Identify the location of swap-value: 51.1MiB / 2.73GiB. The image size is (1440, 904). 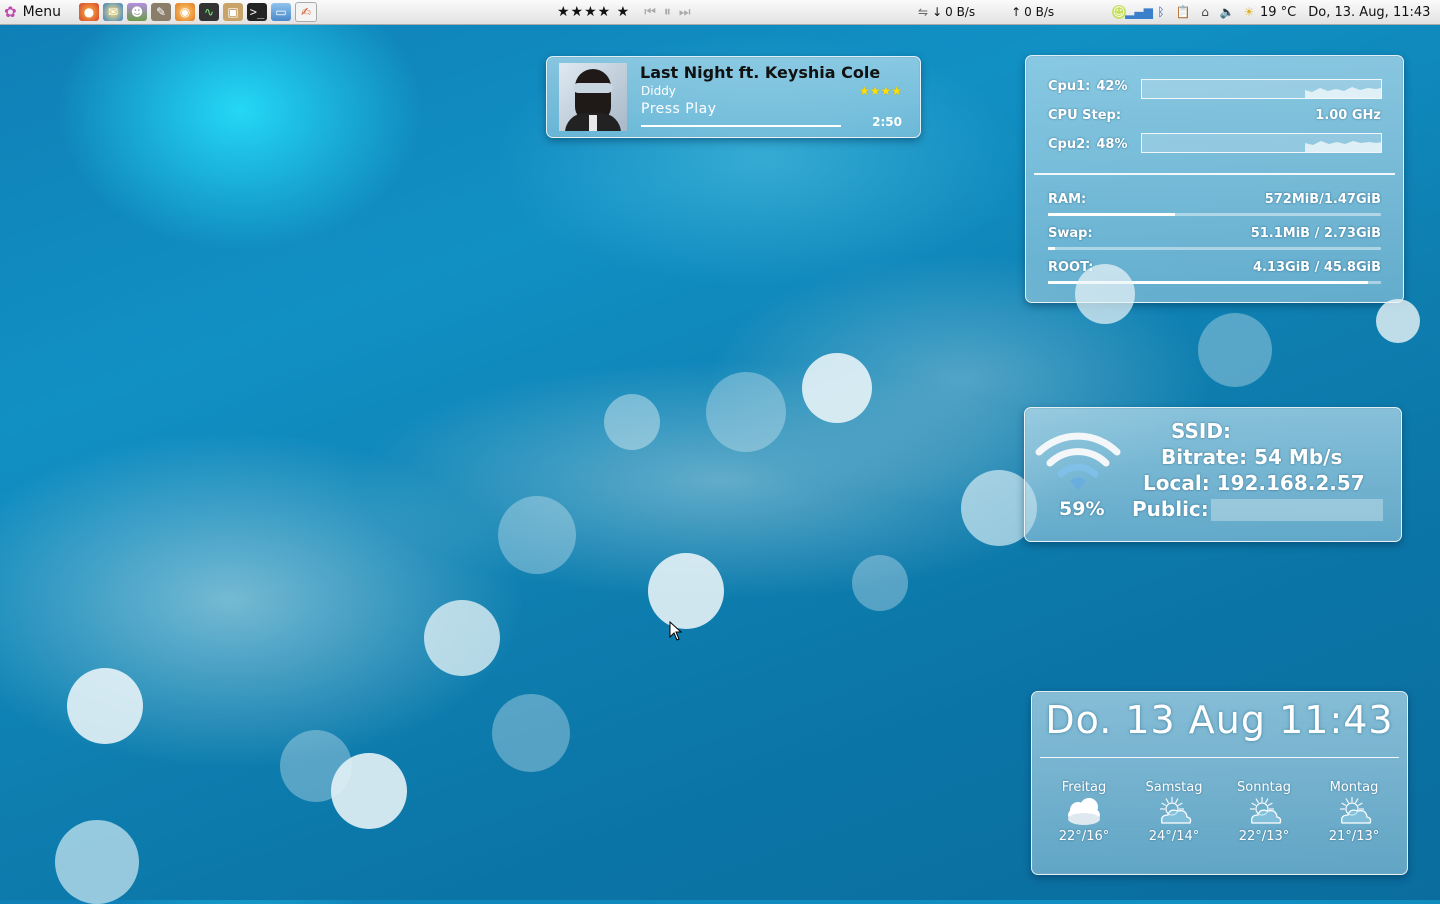
(1315, 233).